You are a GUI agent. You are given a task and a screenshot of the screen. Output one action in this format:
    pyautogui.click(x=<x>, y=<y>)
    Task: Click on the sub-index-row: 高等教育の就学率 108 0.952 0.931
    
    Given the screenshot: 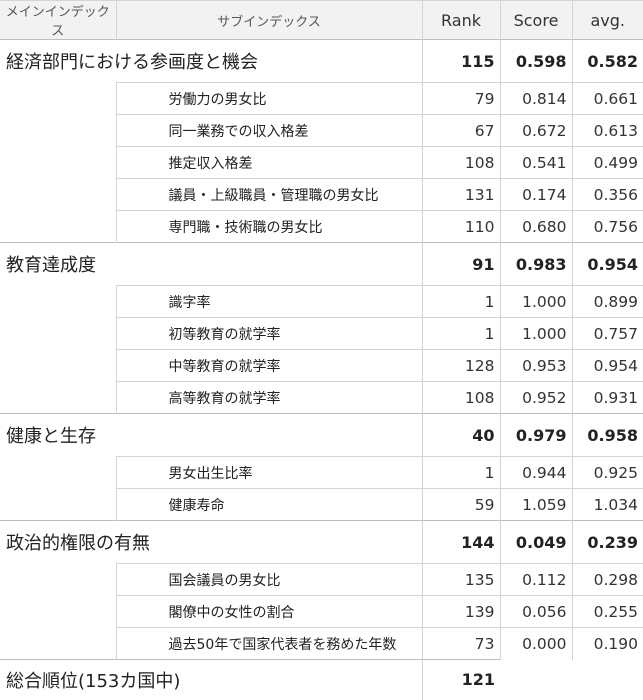 What is the action you would take?
    pyautogui.click(x=321, y=397)
    